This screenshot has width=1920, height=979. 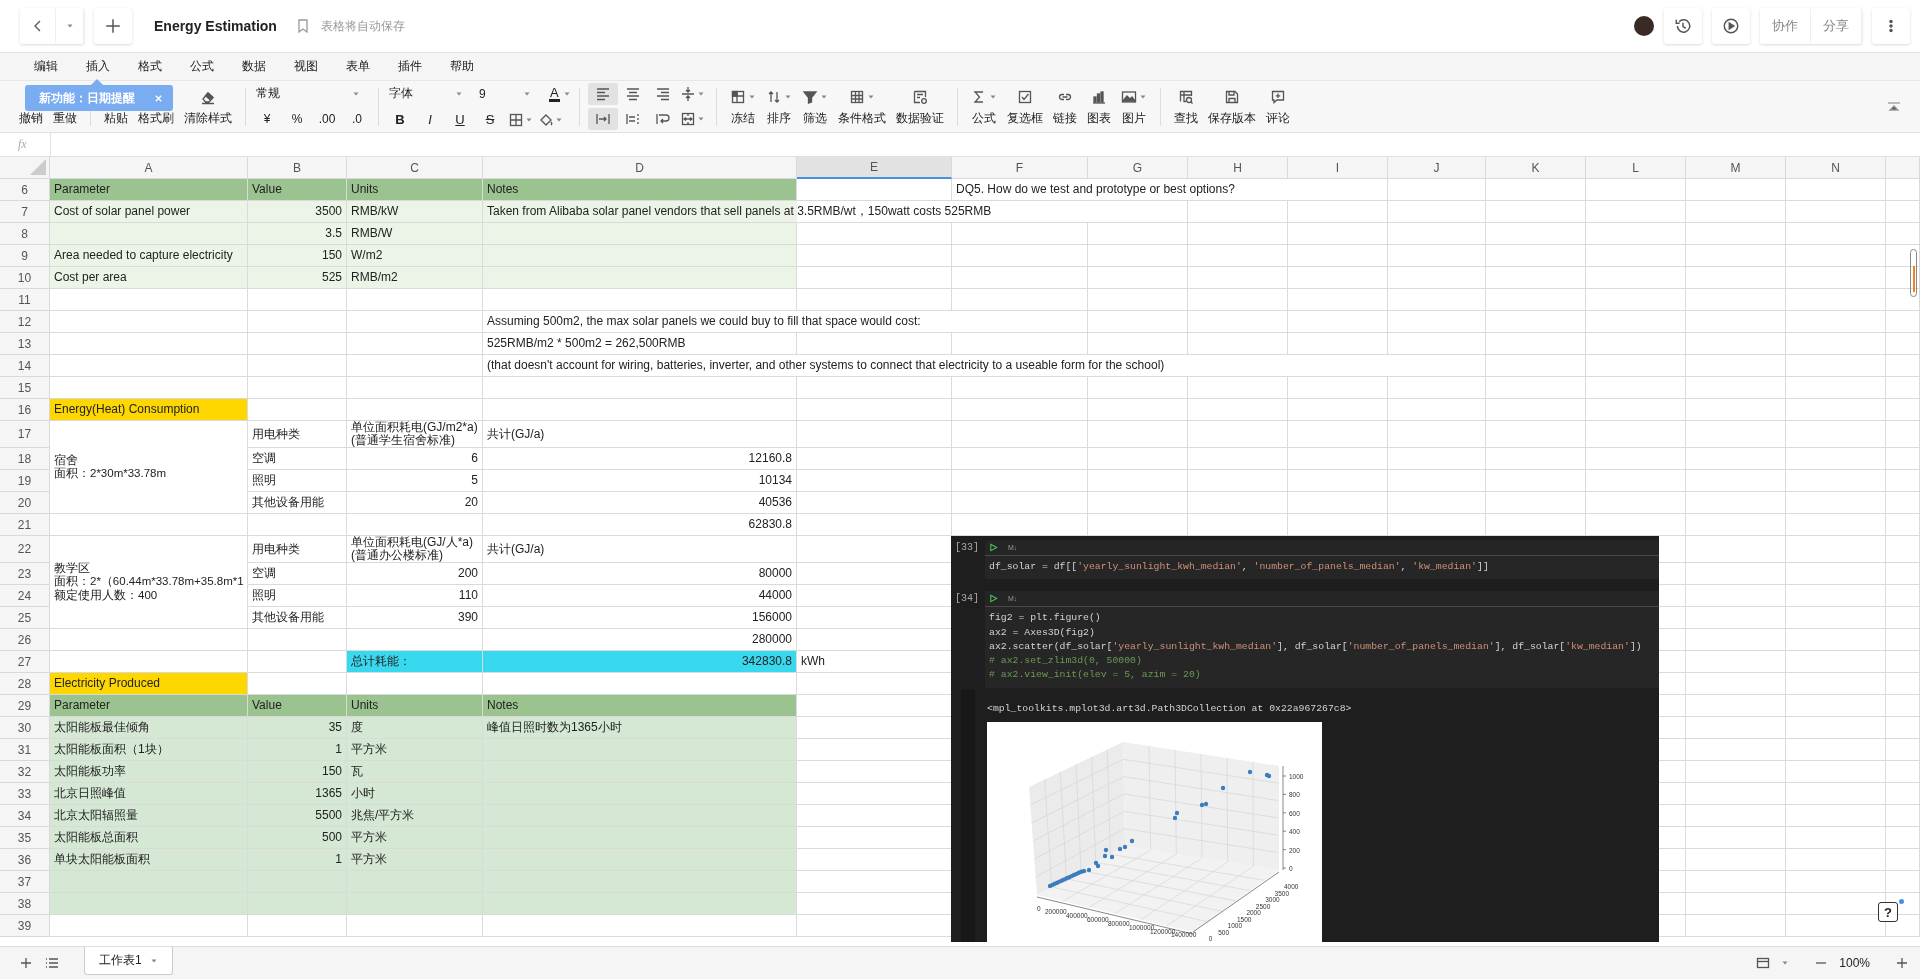 I want to click on cell-text-line: 额定使用人数：400, so click(x=106, y=595).